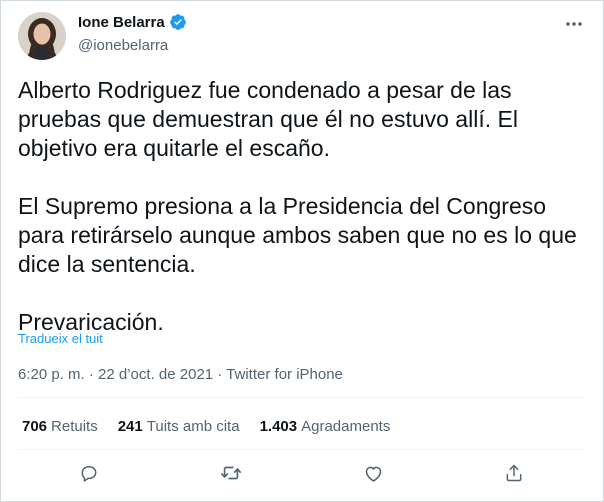  Describe the element at coordinates (574, 24) in the screenshot. I see `more-options-icon` at that location.